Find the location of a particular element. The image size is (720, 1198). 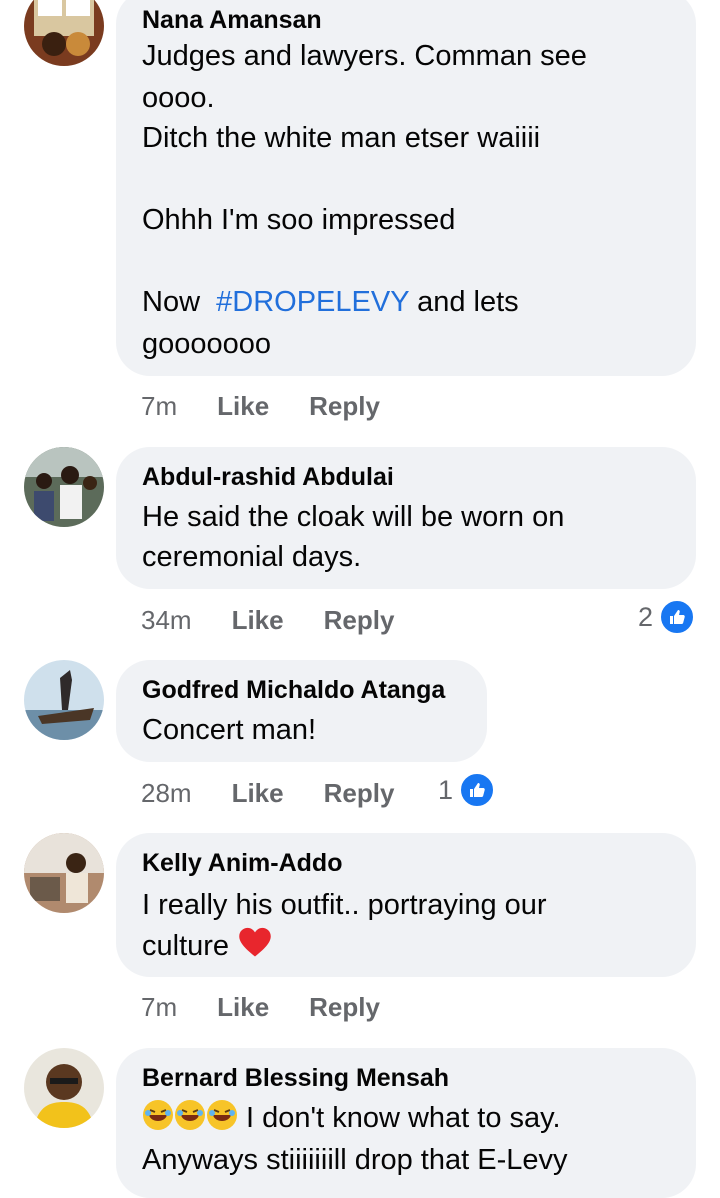

comment-time: 34m is located at coordinates (166, 620).